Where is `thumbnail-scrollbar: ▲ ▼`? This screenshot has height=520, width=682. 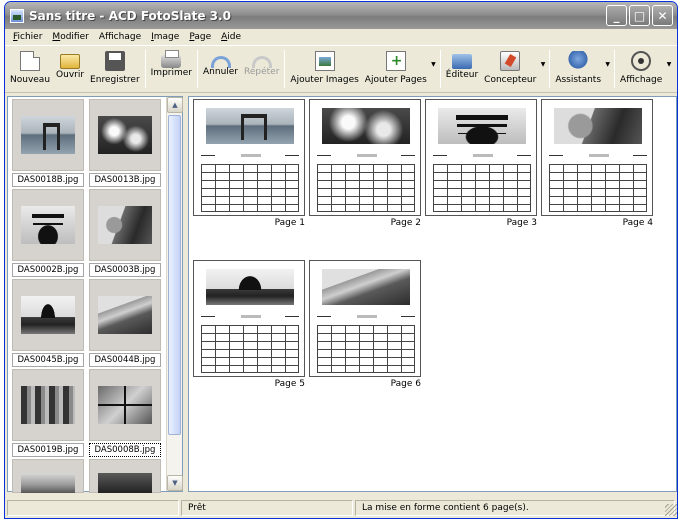
thumbnail-scrollbar: ▲ ▼ is located at coordinates (174, 294).